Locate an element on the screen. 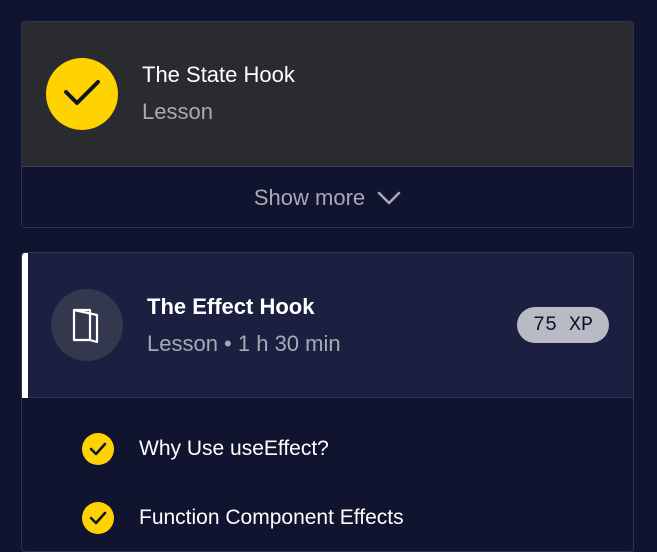 The image size is (657, 552). lesson-item: Why Use useEffect? is located at coordinates (205, 449).